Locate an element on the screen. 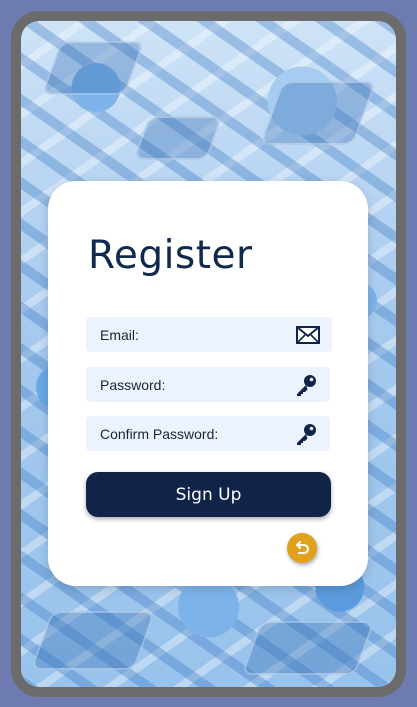 Image resolution: width=417 pixels, height=707 pixels. email-field: Email: is located at coordinates (209, 334).